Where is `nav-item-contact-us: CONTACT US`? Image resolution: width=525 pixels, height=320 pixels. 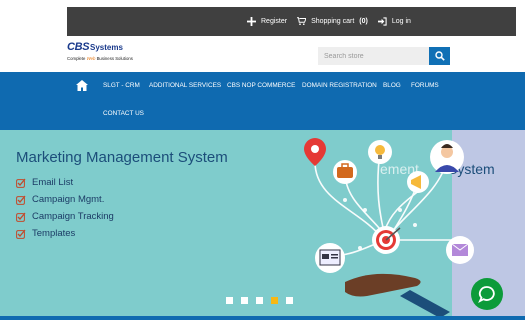
nav-item-contact-us: CONTACT US is located at coordinates (123, 113).